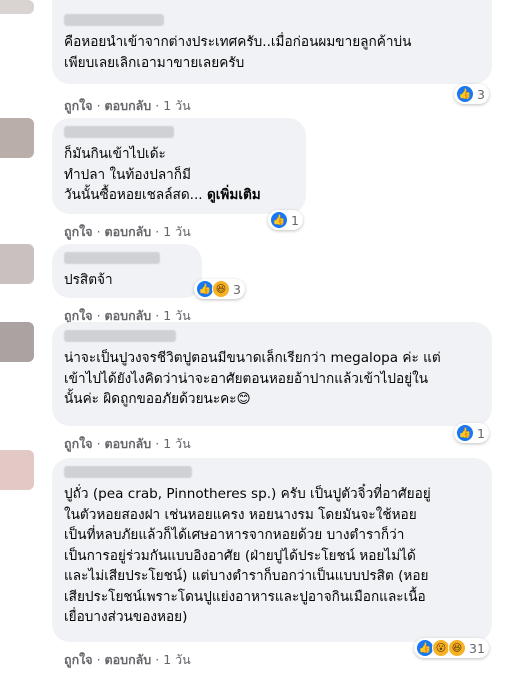 The image size is (512, 675). Describe the element at coordinates (88, 280) in the screenshot. I see `comment-text: ปรสิตจ้า` at that location.